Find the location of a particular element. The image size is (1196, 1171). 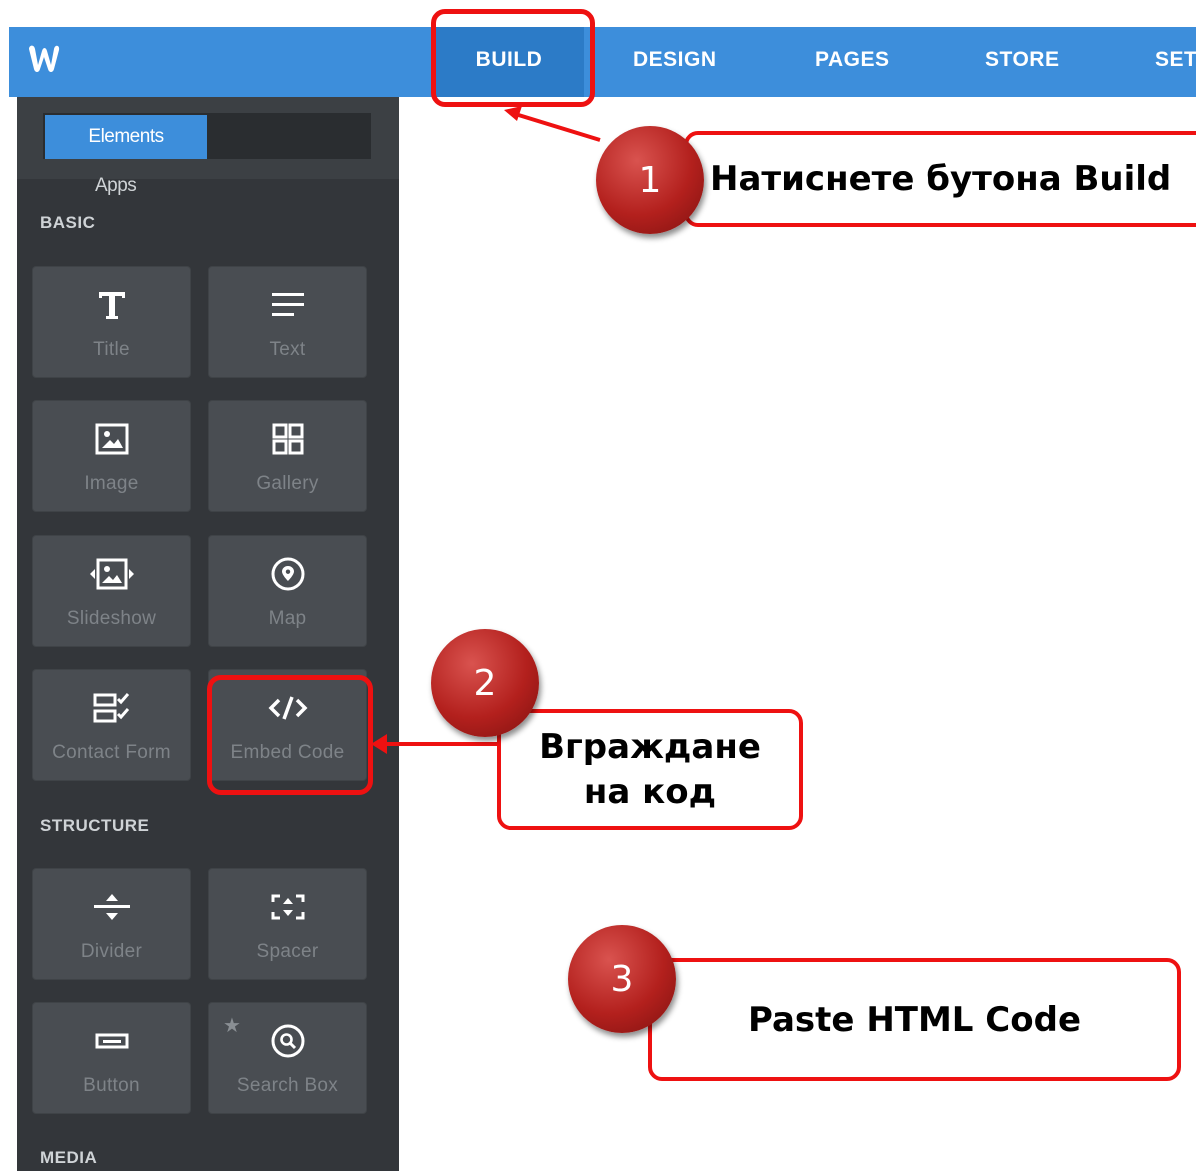

step1-text: Натиснете бутона Build is located at coordinates (941, 179).